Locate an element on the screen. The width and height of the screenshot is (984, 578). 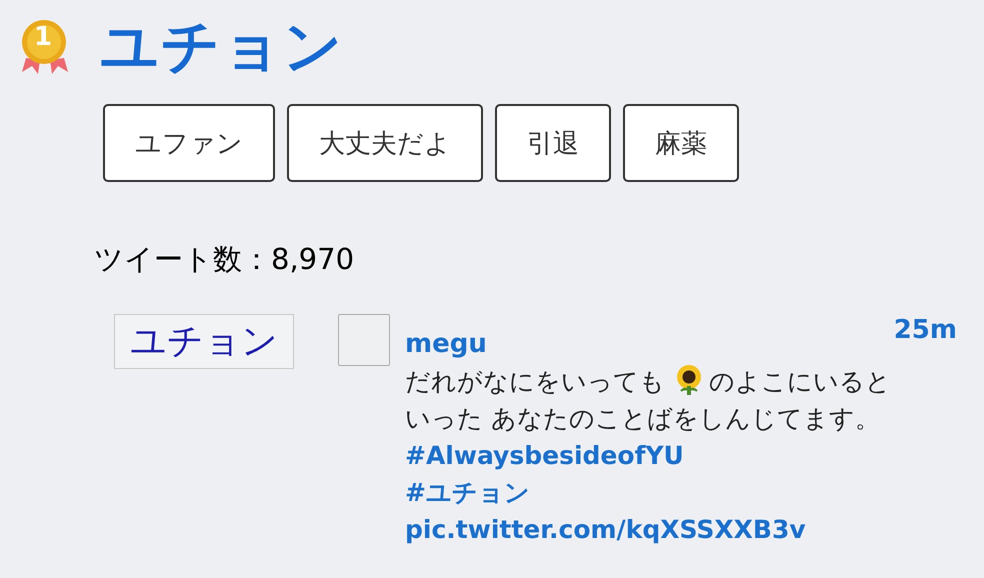
user-name: megu is located at coordinates (446, 344).